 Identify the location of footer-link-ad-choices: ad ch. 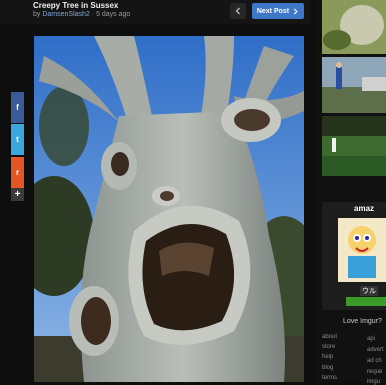
(374, 361).